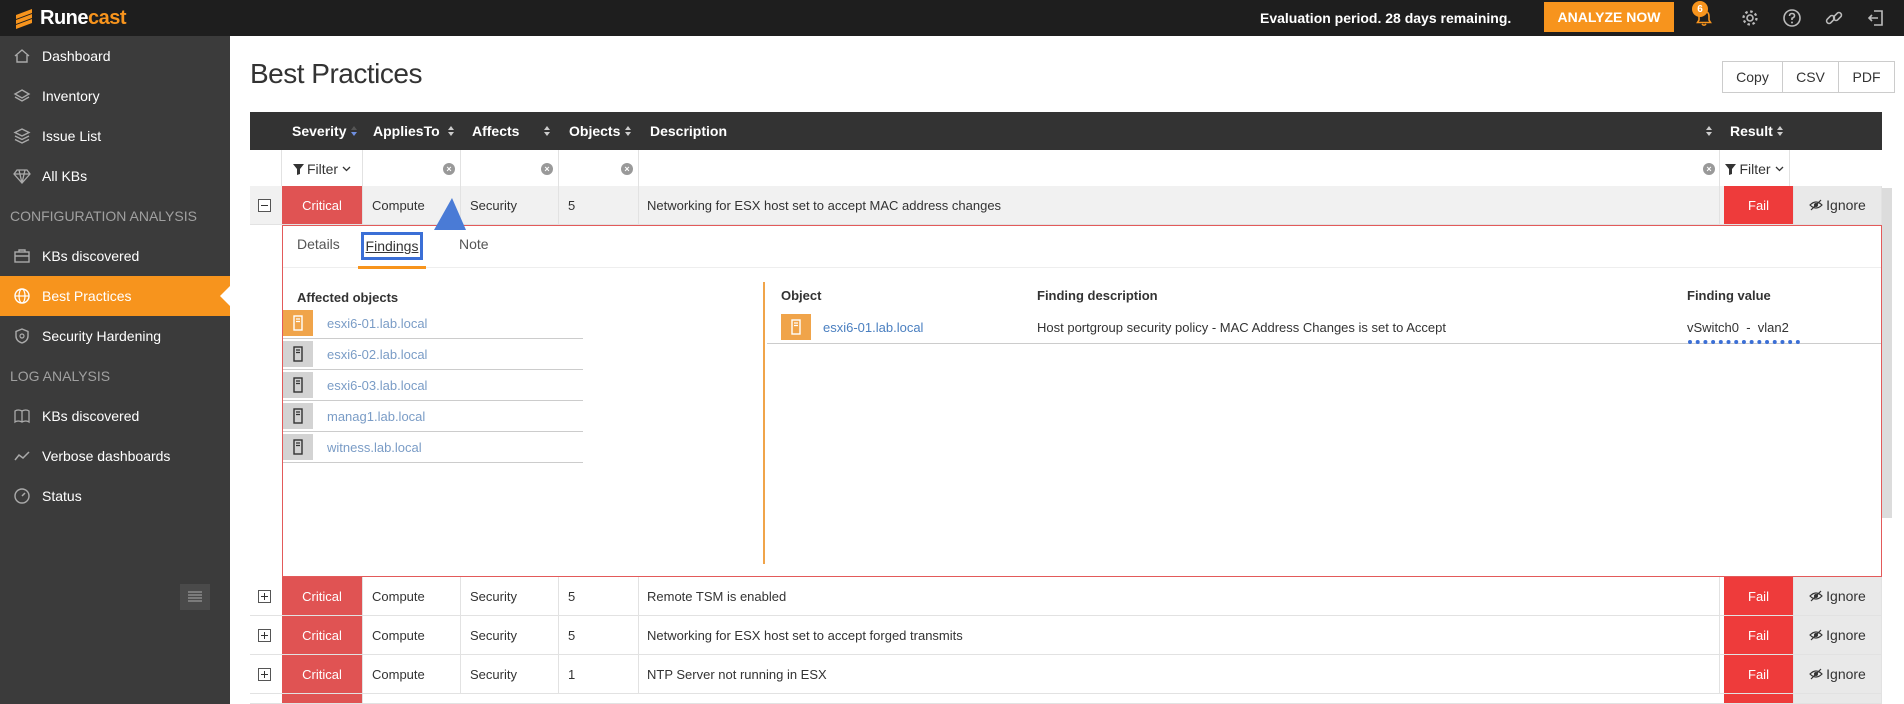 This screenshot has width=1904, height=704. I want to click on affects-filter-input: ×, so click(510, 169).